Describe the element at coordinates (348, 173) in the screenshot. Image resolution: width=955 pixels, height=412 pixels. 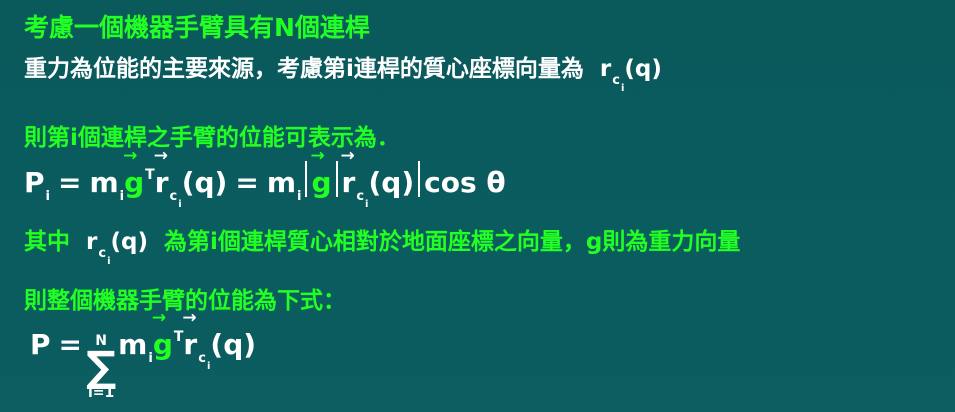
I see `position-vector-2: r` at that location.